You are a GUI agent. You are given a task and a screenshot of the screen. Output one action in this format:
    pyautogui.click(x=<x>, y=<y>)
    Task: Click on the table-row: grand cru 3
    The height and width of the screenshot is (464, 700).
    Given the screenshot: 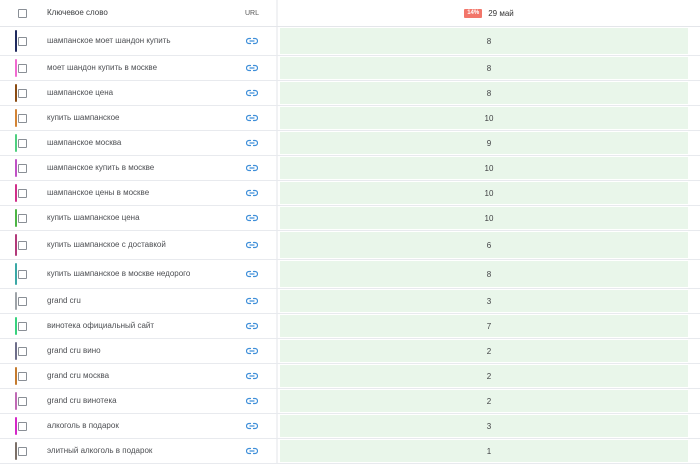 What is the action you would take?
    pyautogui.click(x=350, y=301)
    